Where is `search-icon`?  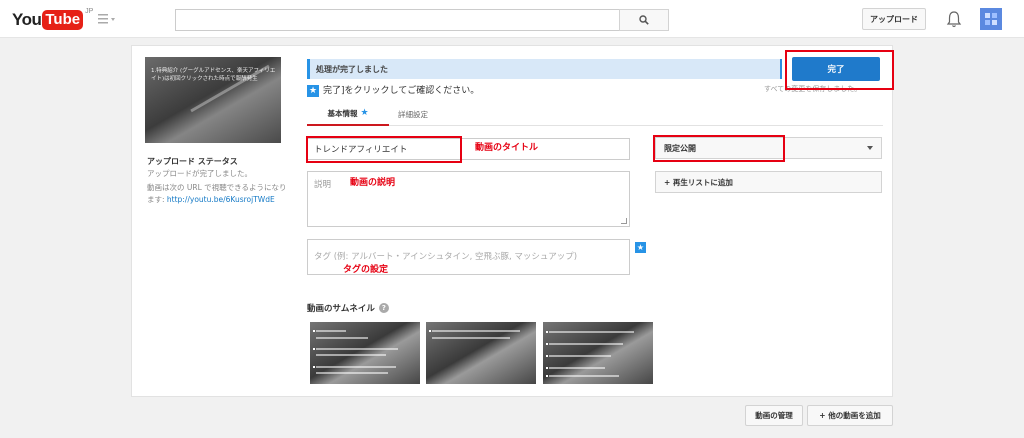 search-icon is located at coordinates (644, 20).